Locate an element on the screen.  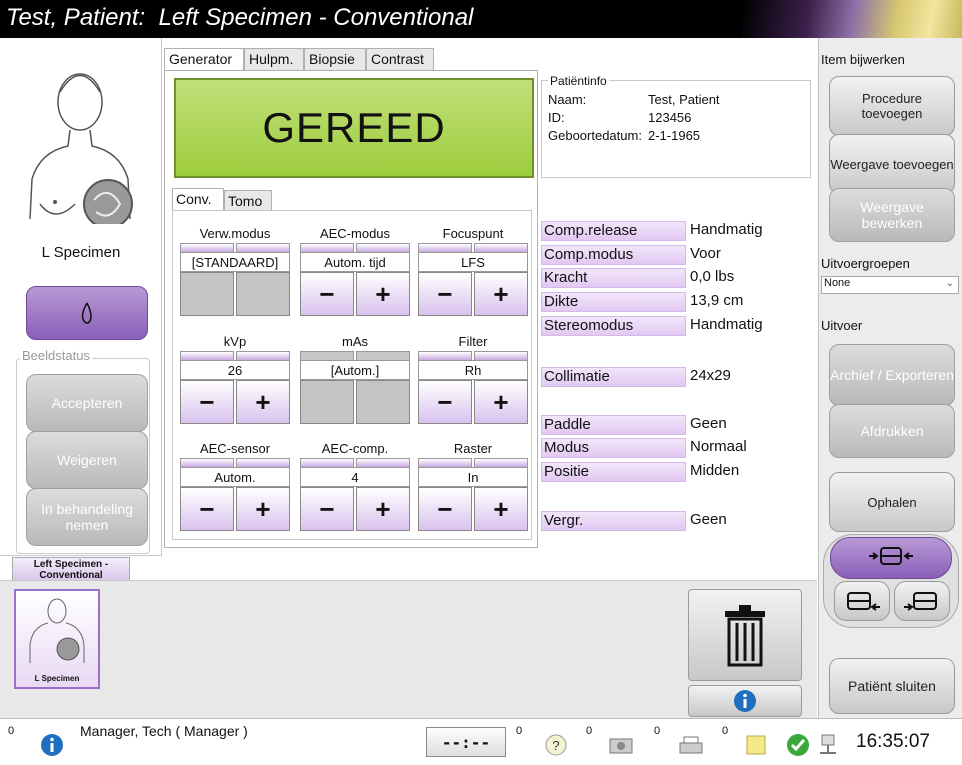
focuspunt-tab is located at coordinates (445, 247).